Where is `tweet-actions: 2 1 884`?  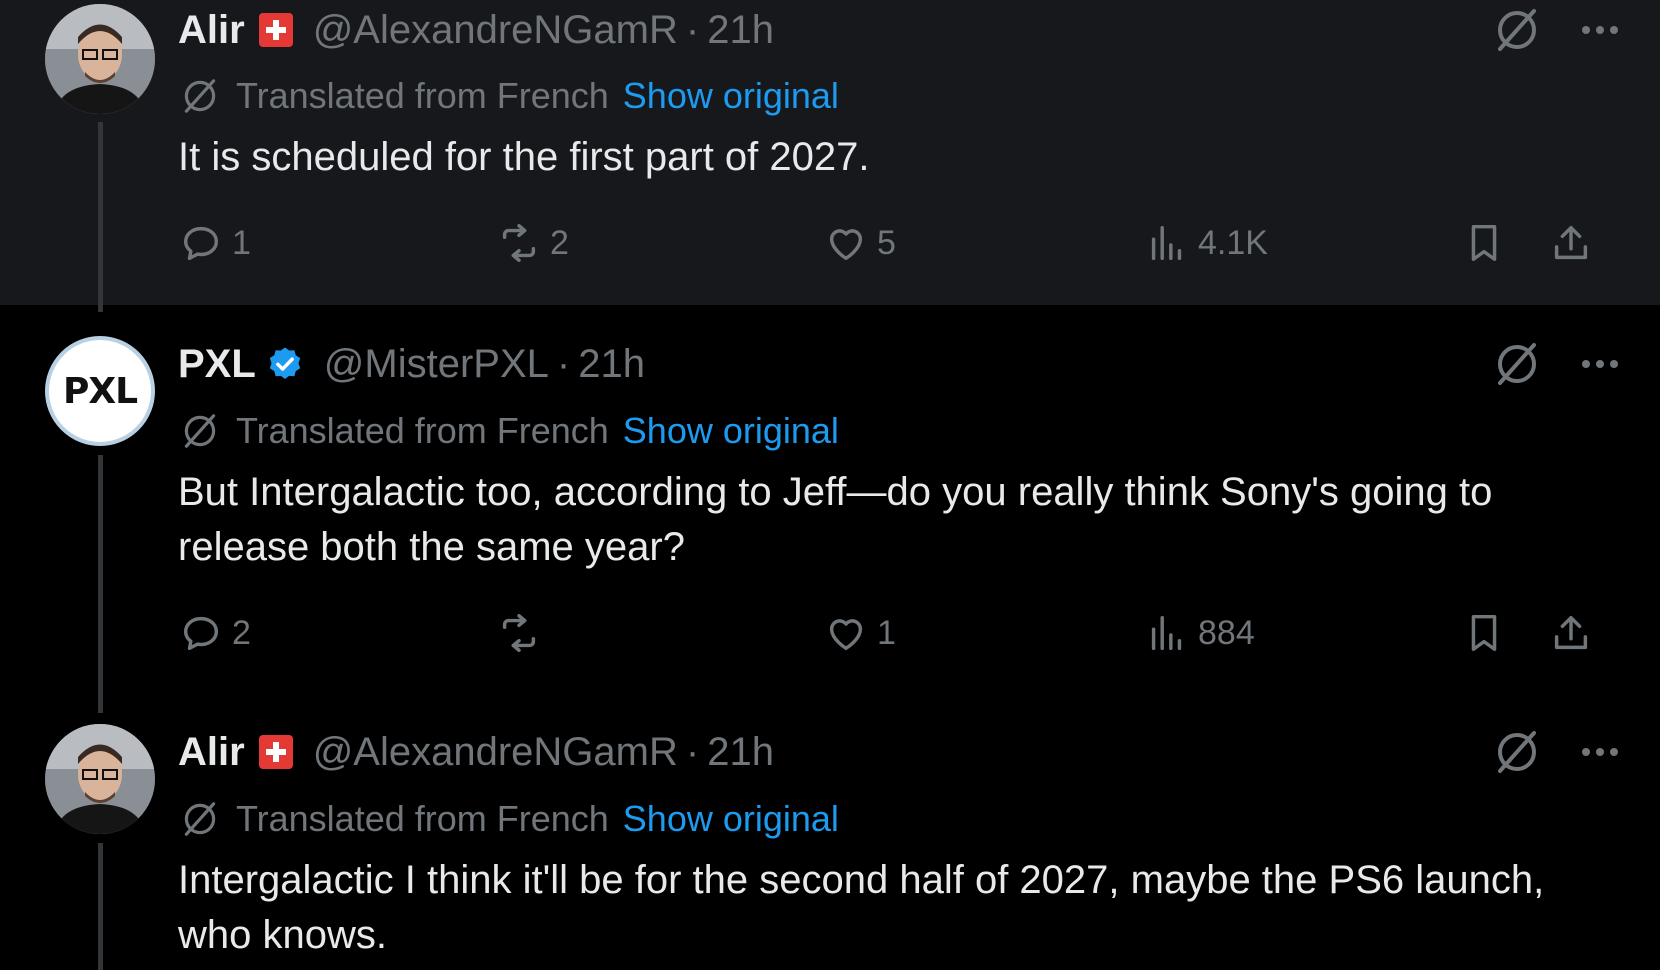 tweet-actions: 2 1 884 is located at coordinates (893, 633).